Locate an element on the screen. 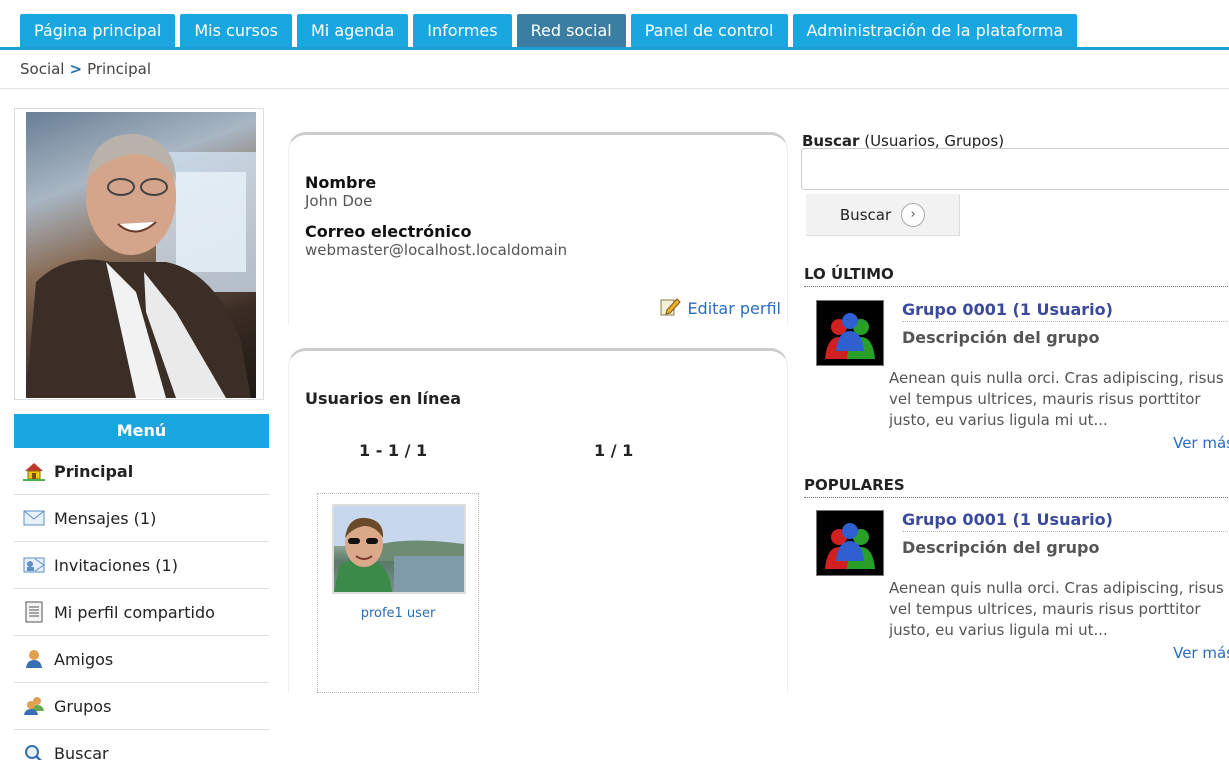 The height and width of the screenshot is (760, 1229). name-label: Nombre is located at coordinates (341, 182).